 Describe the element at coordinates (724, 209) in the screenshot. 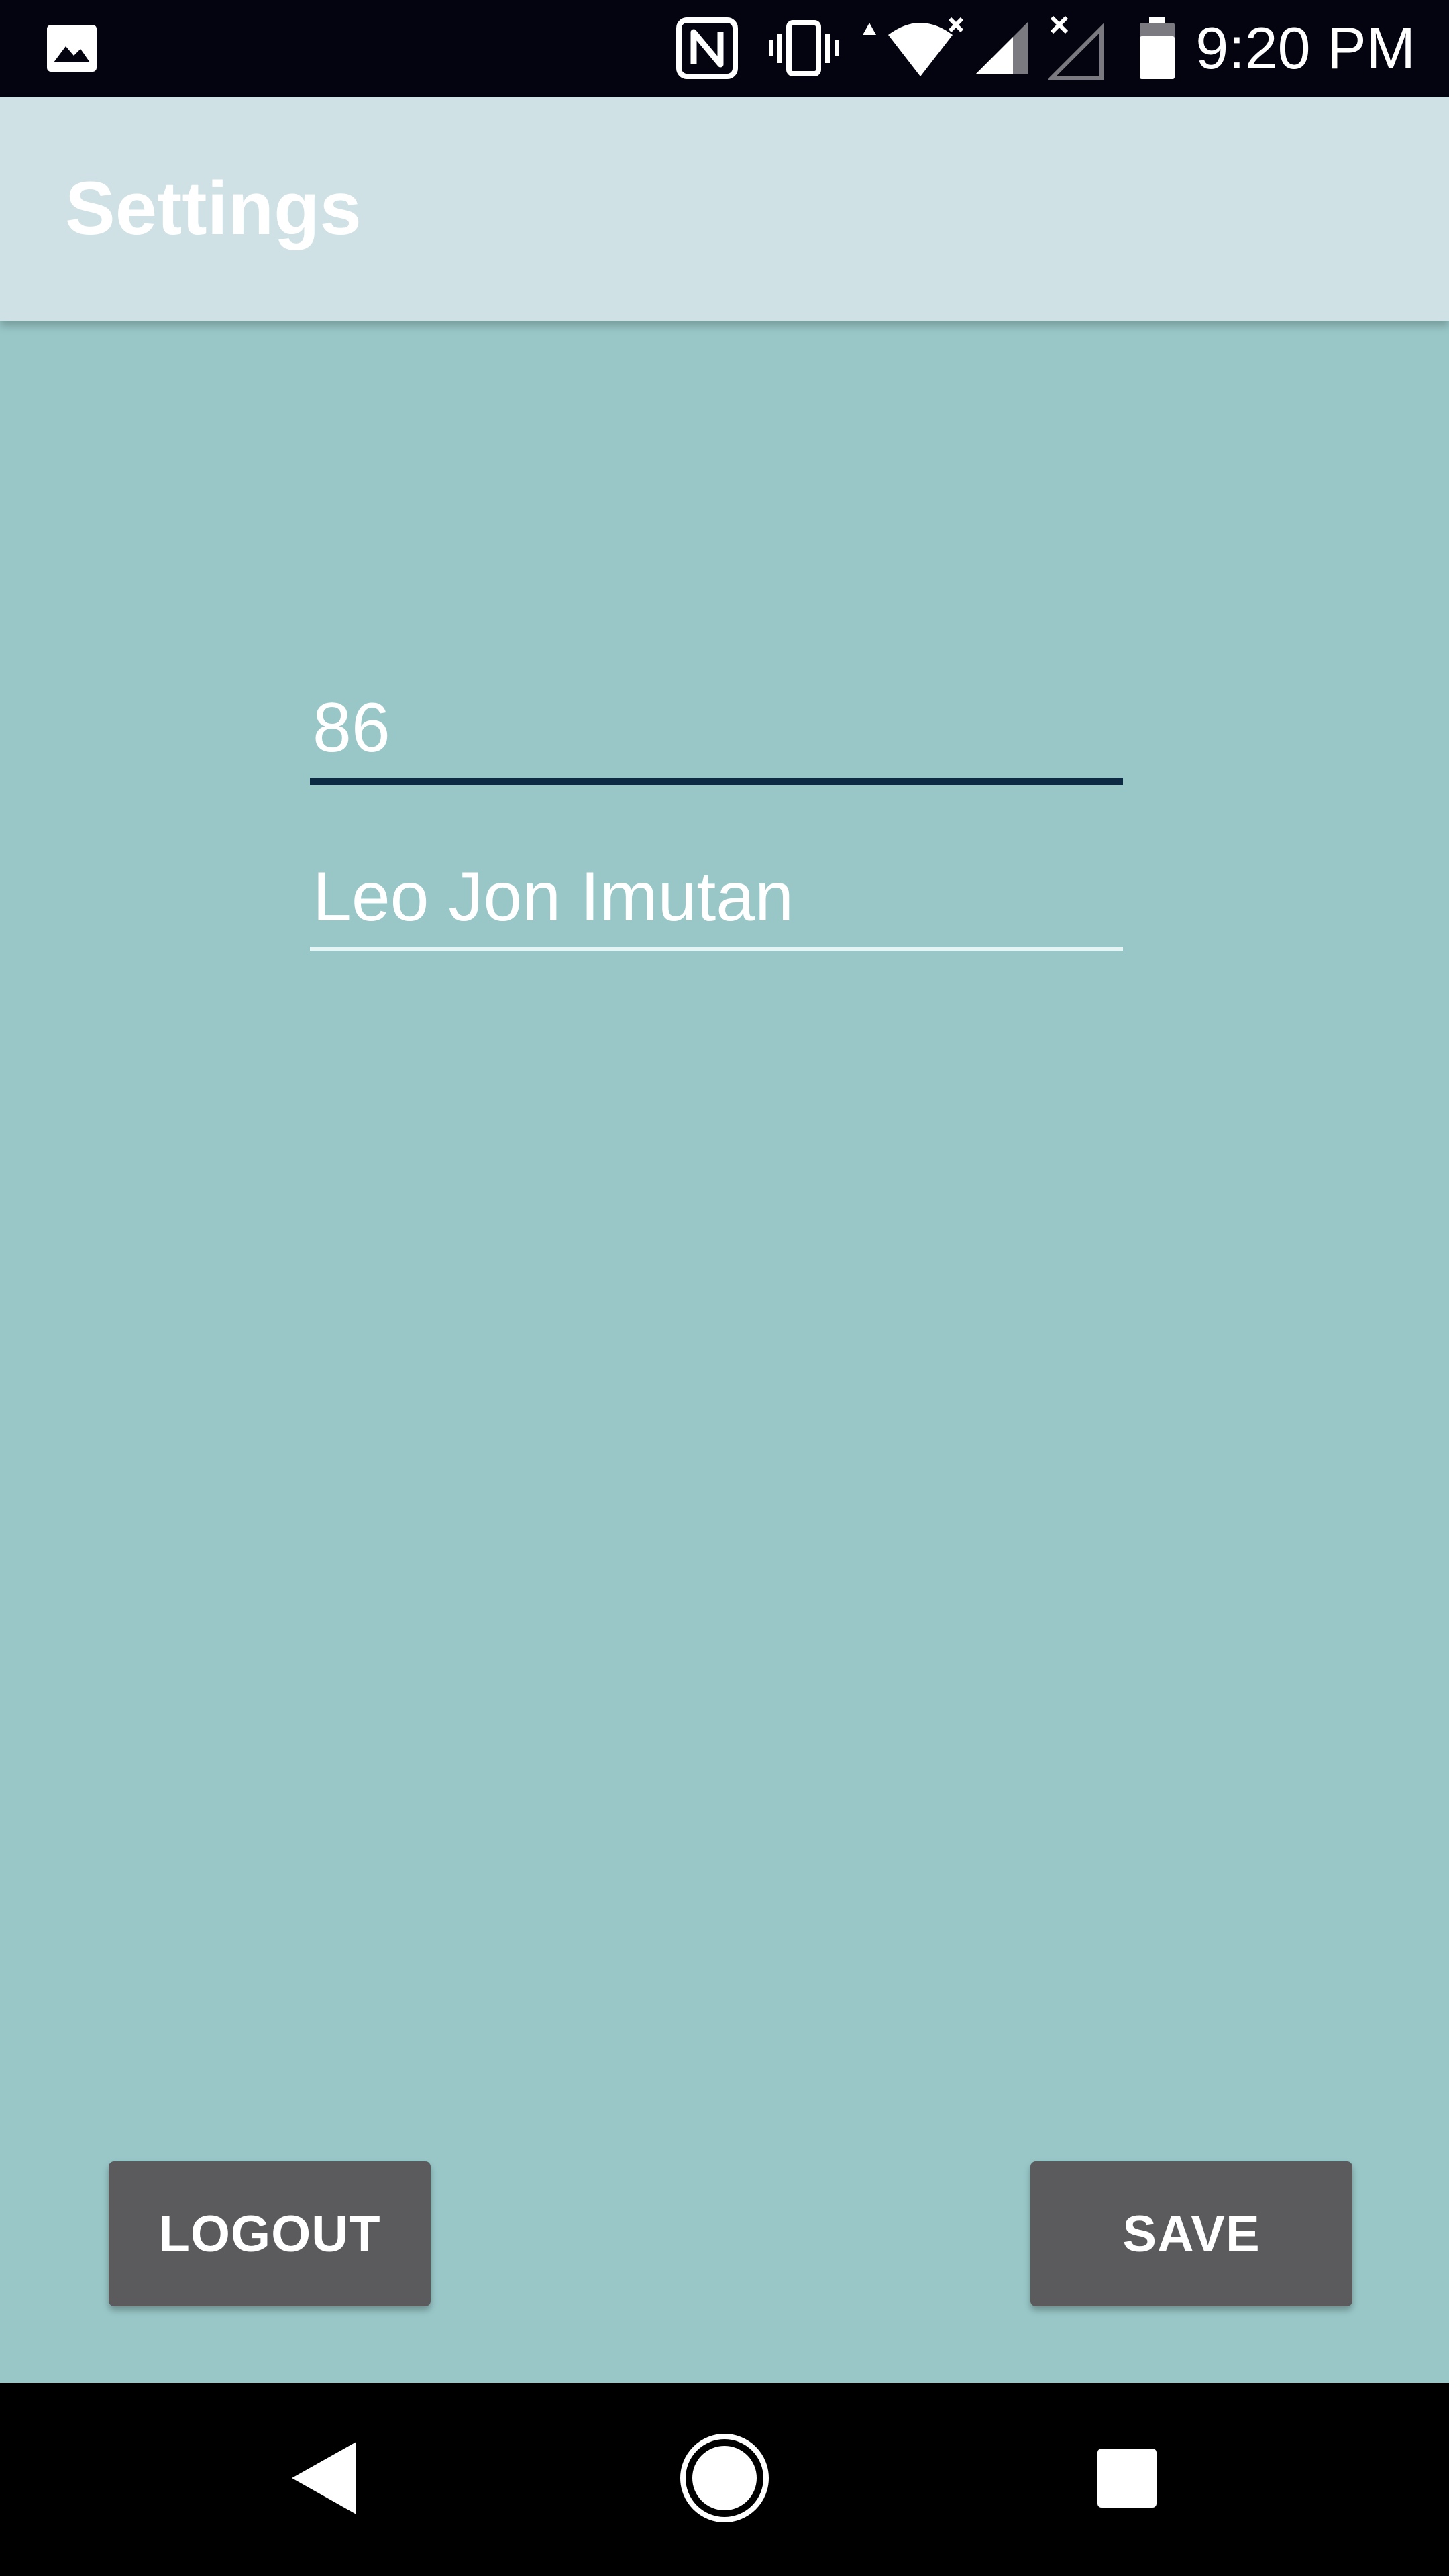

I see `app-bar: Settings` at that location.